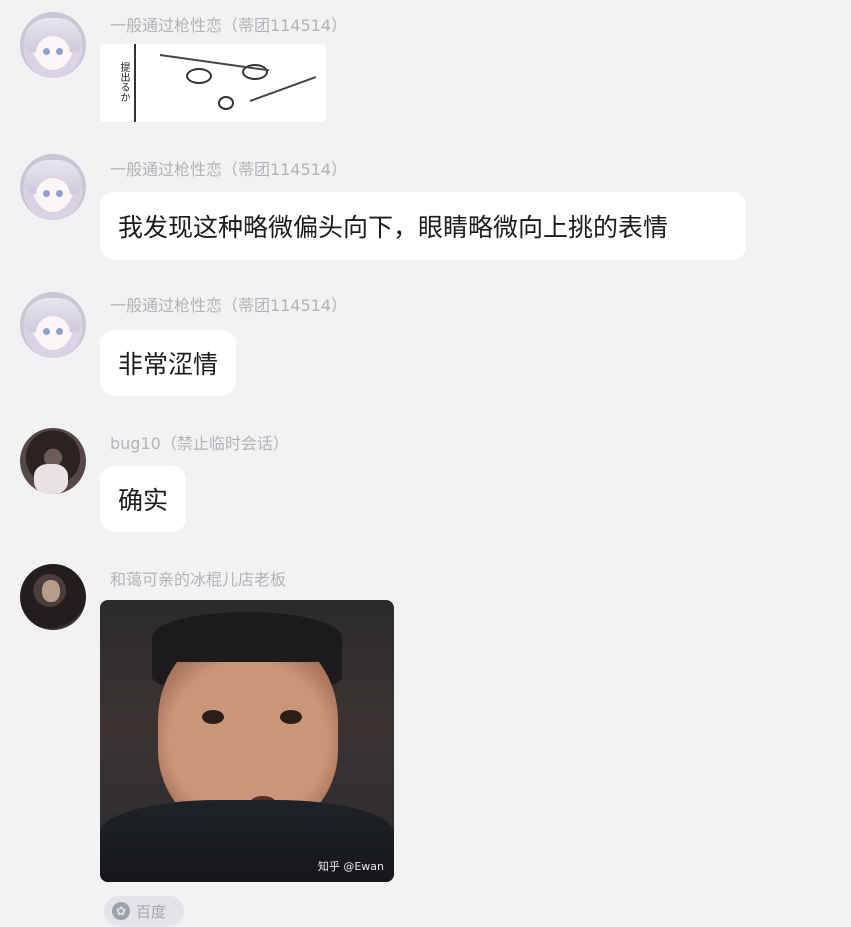 This screenshot has width=851, height=927. Describe the element at coordinates (213, 83) in the screenshot. I see `manga-image: 提出るか` at that location.